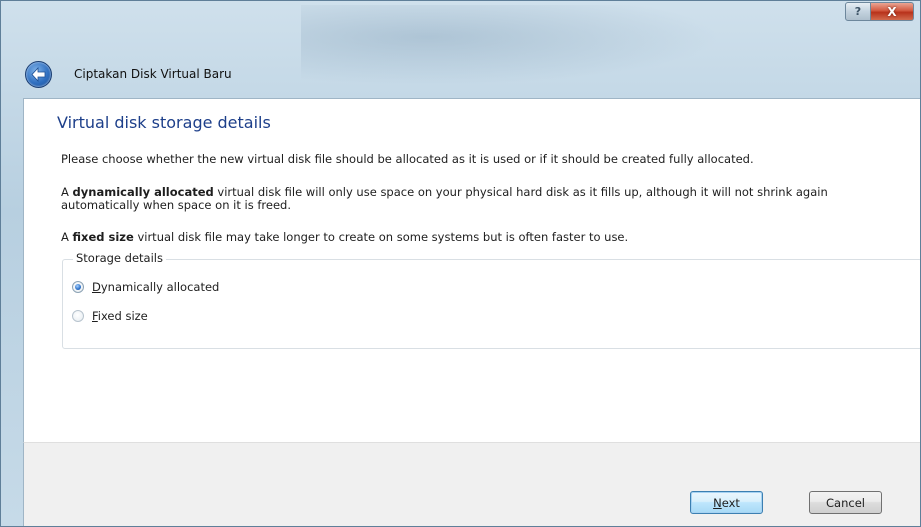 The width and height of the screenshot is (921, 527). Describe the element at coordinates (845, 502) in the screenshot. I see `cancel-button: Cancel` at that location.